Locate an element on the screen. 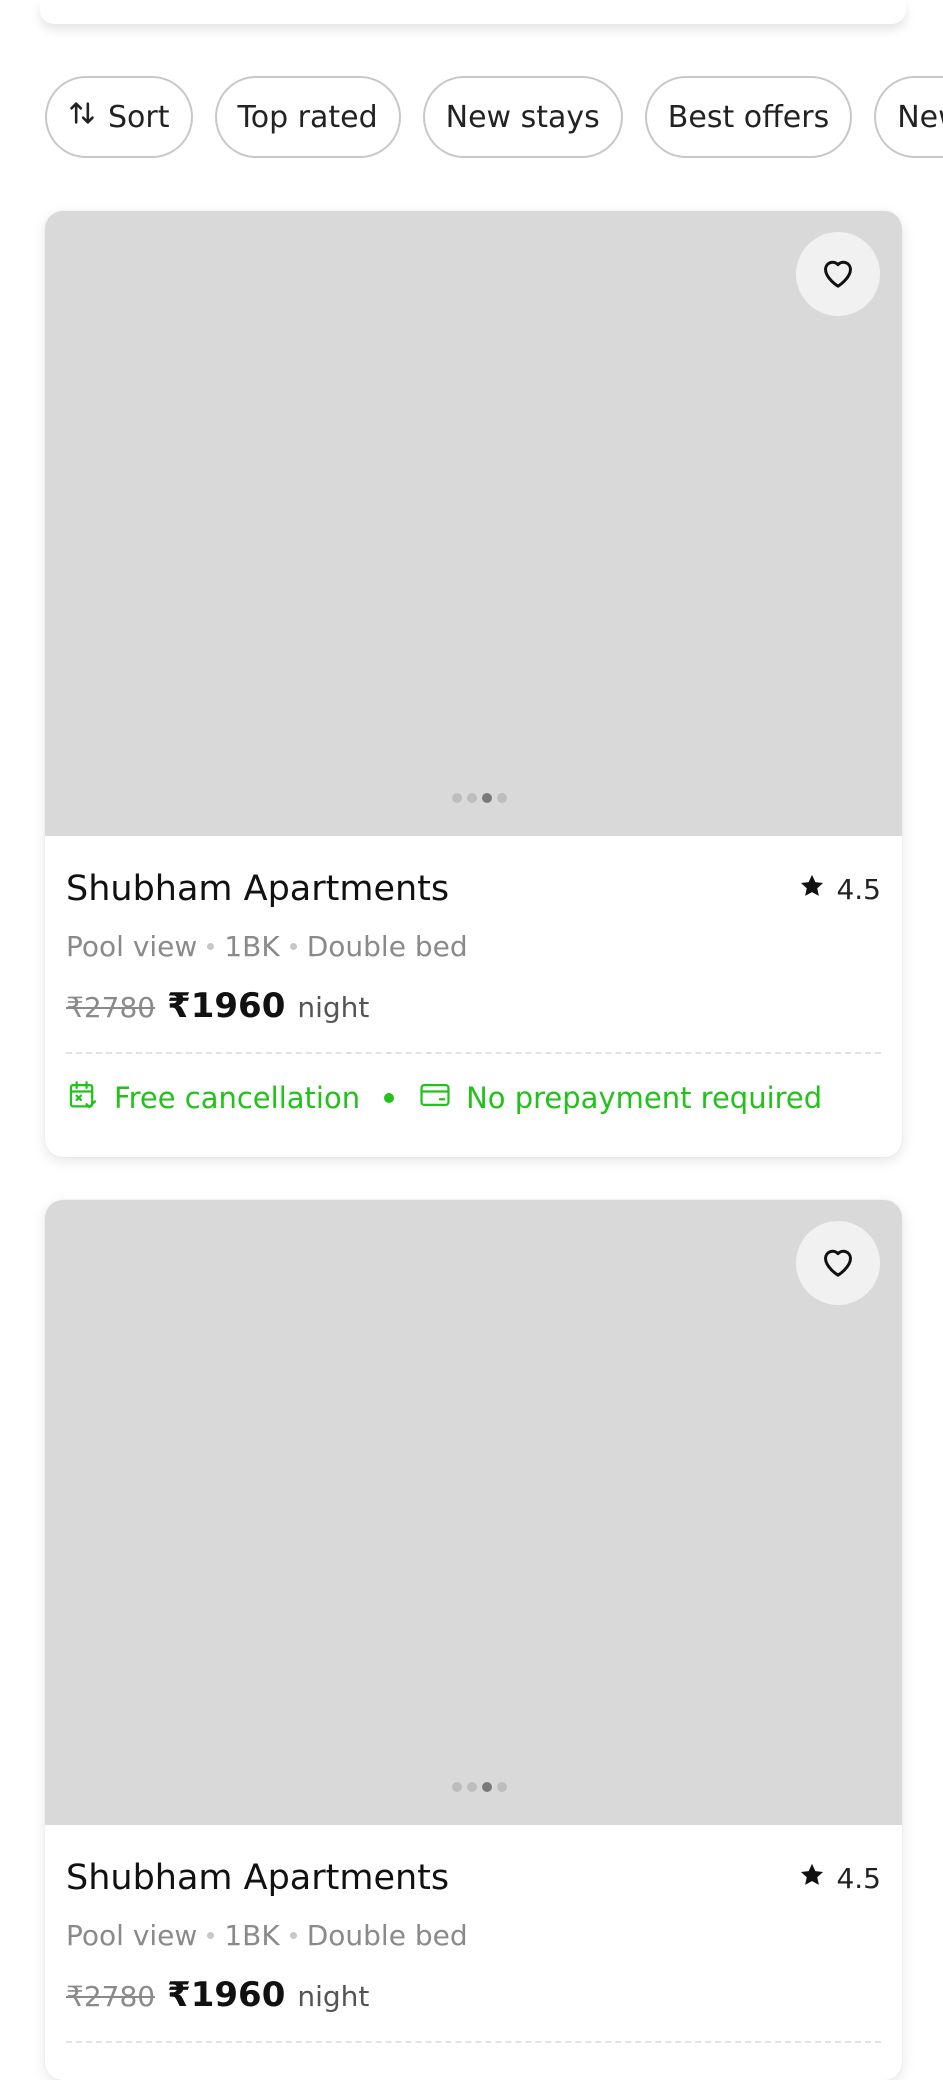  free-cancellation-label: Free cancellation is located at coordinates (237, 1098).